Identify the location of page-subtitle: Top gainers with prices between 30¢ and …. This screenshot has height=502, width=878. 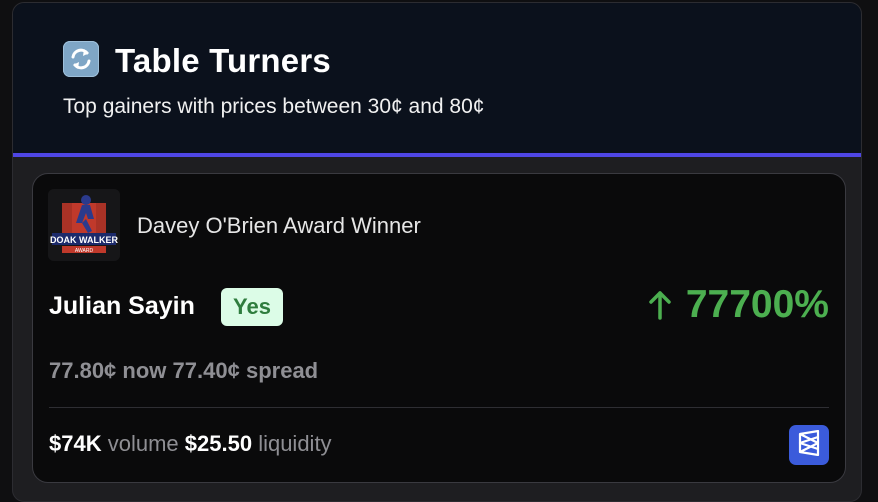
(274, 106).